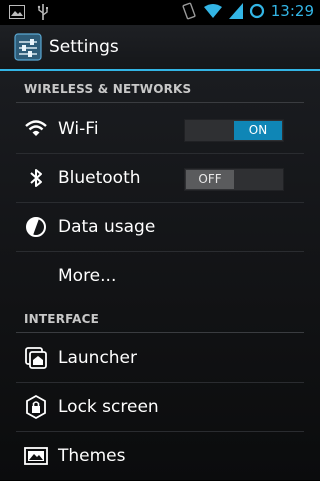  I want to click on bluetooth-toggle-state: OFF, so click(210, 179).